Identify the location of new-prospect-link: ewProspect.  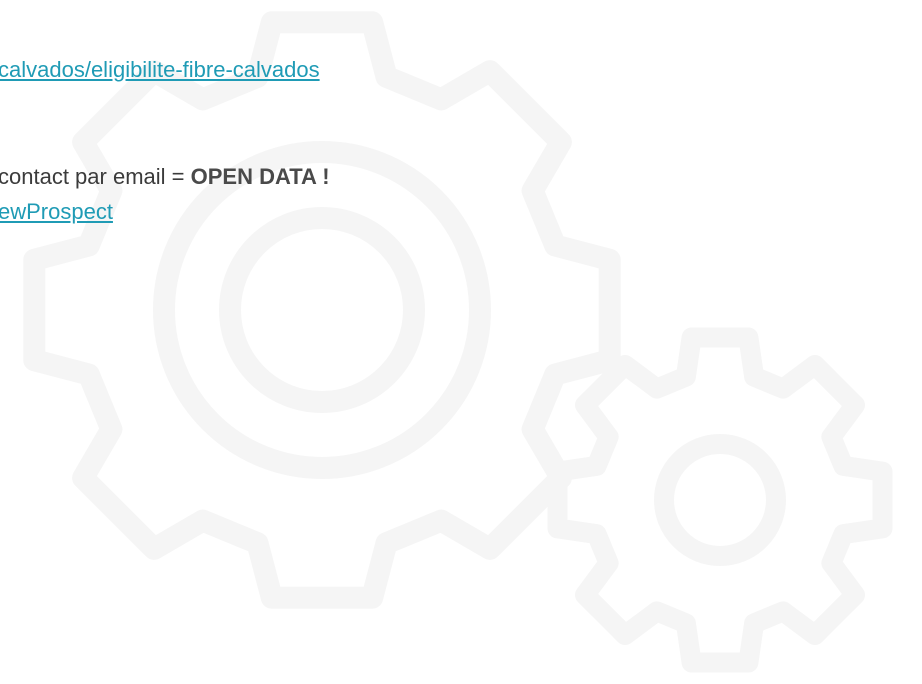
(56, 211).